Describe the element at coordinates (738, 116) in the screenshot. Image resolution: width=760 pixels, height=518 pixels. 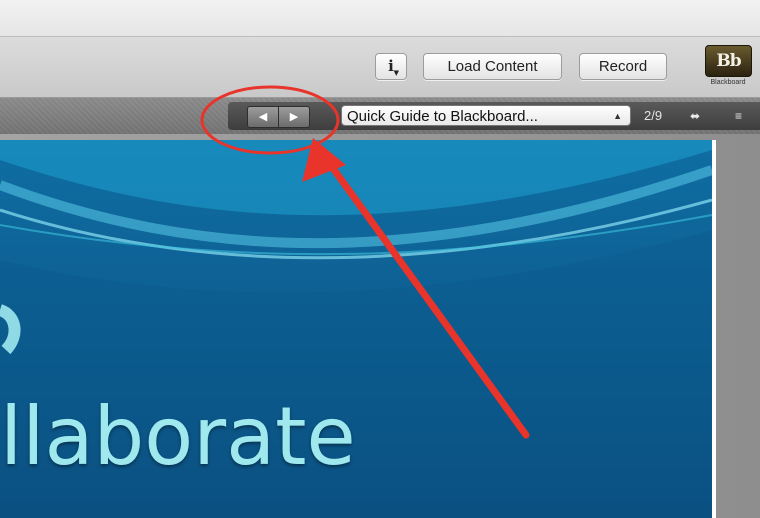
I see `list-icon: ≡` at that location.